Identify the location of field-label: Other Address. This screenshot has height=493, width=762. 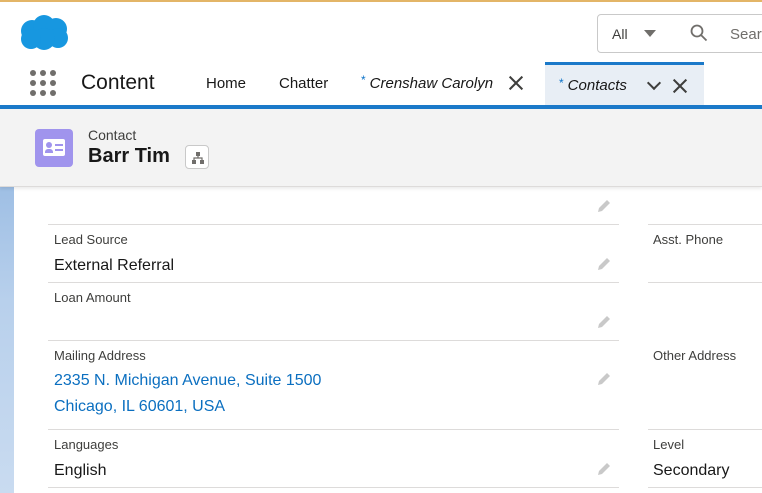
(695, 355).